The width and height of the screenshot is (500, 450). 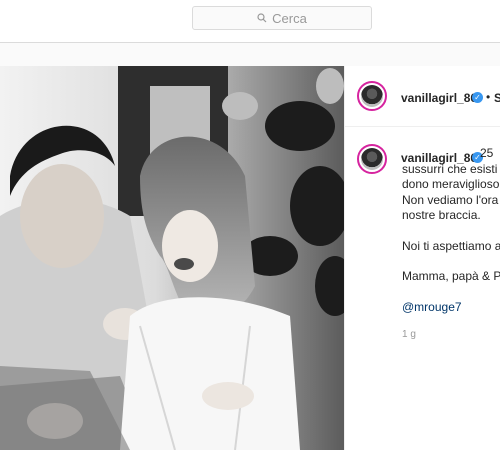 I want to click on caption-line: Non vediamo l'ora d, so click(x=451, y=199).